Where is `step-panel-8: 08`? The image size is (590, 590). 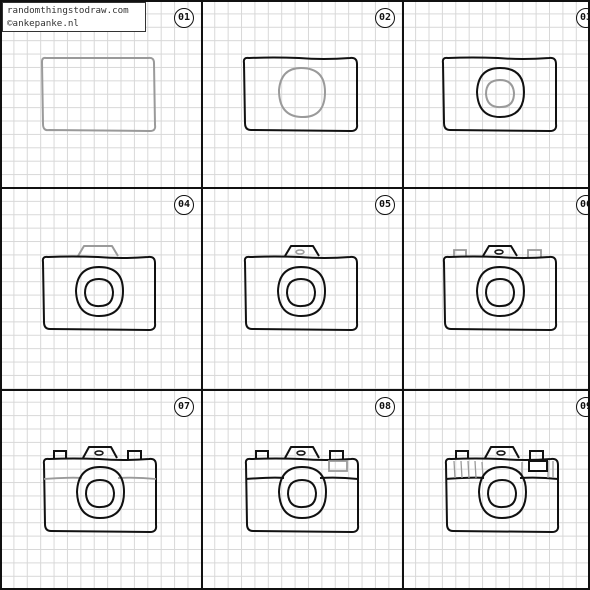 step-panel-8: 08 is located at coordinates (302, 483).